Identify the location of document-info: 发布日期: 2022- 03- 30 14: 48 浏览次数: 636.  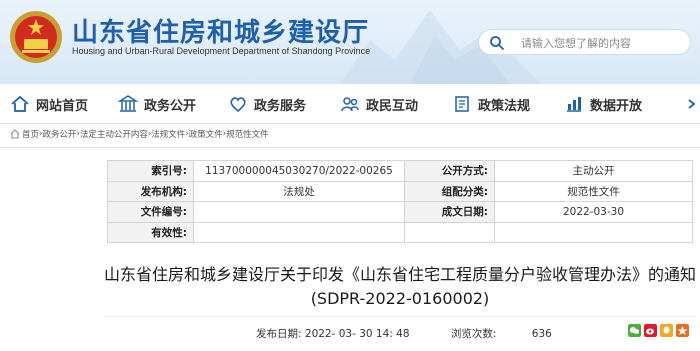
(404, 333).